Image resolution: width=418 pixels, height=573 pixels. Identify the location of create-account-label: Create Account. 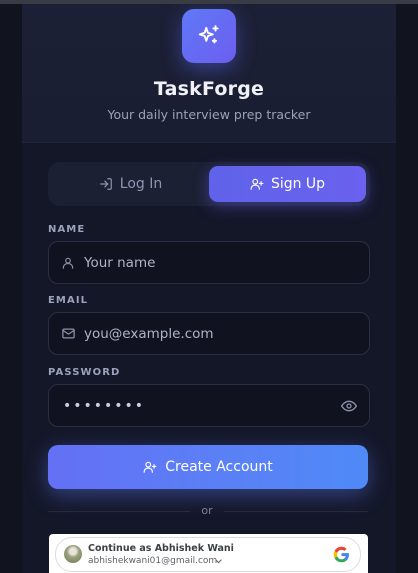
(219, 467).